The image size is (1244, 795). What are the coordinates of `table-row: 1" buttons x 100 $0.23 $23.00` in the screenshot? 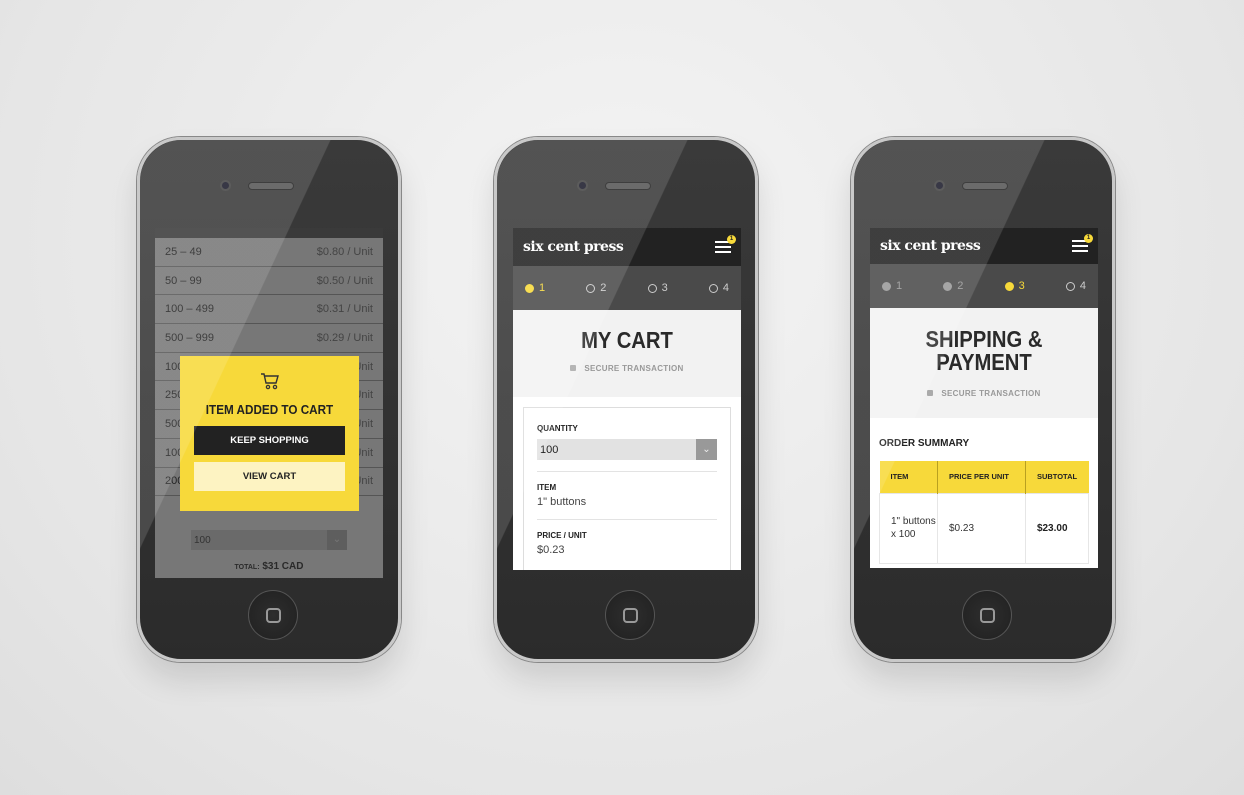 It's located at (984, 528).